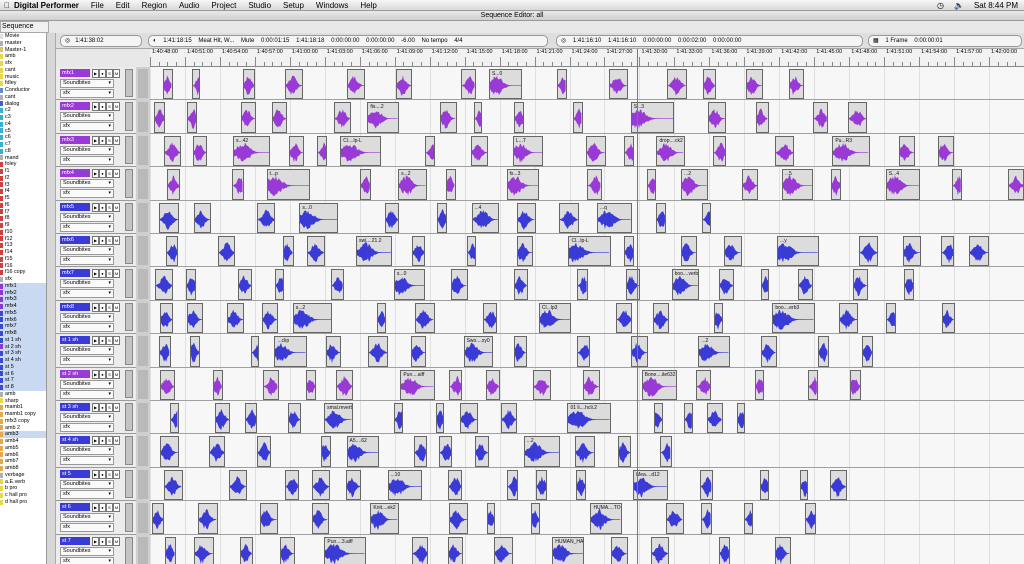 The width and height of the screenshot is (1024, 564). Describe the element at coordinates (23, 97) in the screenshot. I see `track-list-item: cant` at that location.